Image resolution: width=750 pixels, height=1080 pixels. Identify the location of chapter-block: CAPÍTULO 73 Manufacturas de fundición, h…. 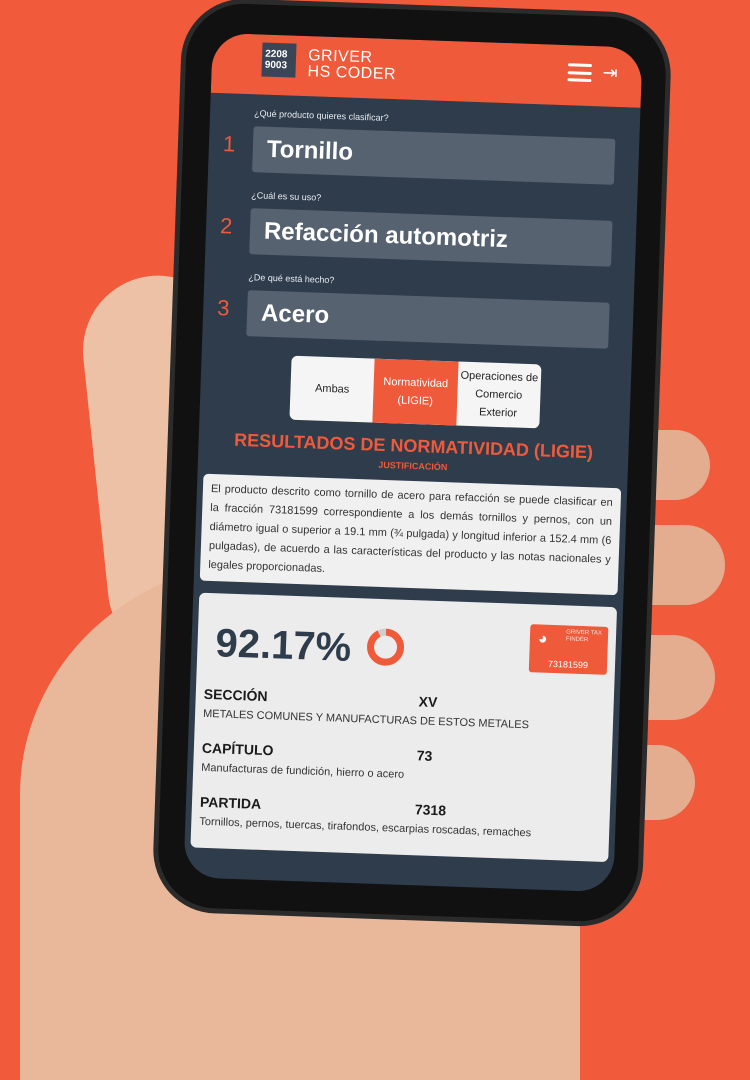
(402, 764).